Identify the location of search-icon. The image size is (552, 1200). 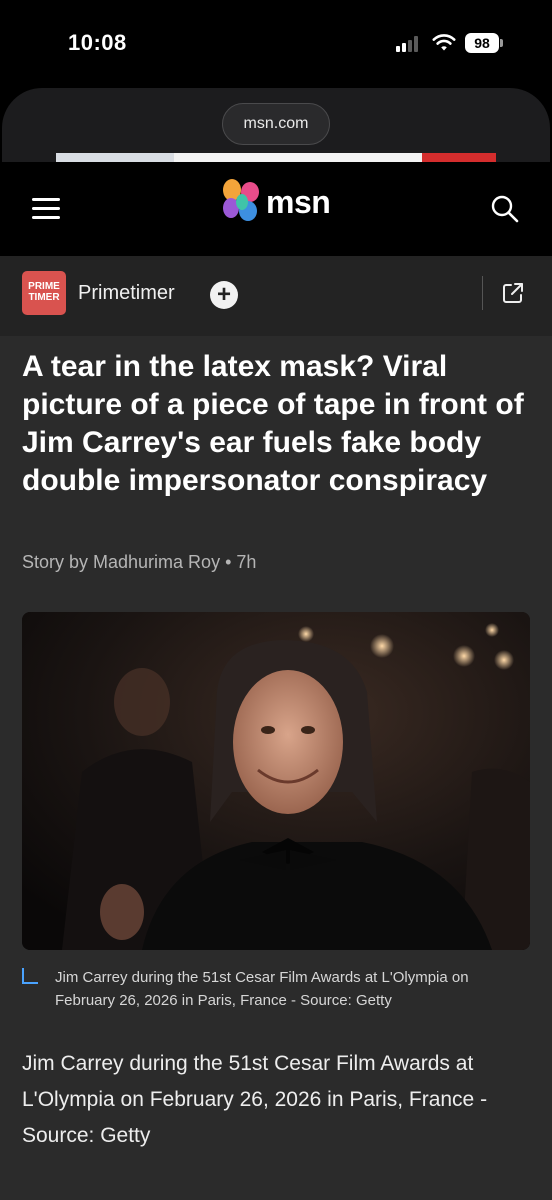
(505, 209).